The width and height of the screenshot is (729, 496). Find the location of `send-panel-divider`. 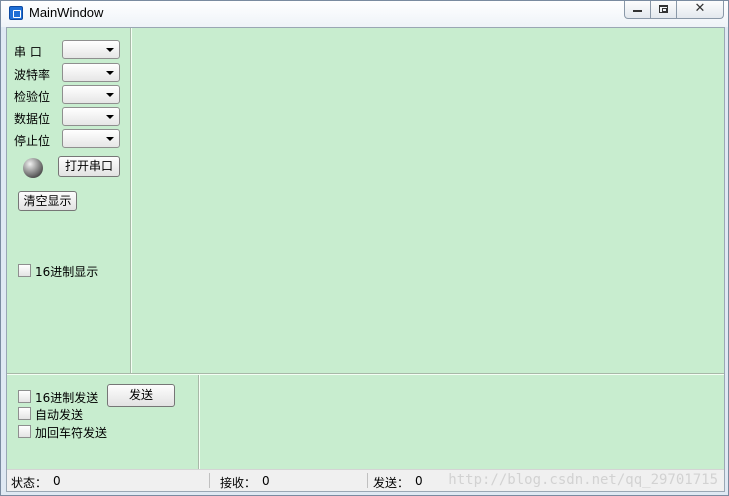

send-panel-divider is located at coordinates (199, 422).